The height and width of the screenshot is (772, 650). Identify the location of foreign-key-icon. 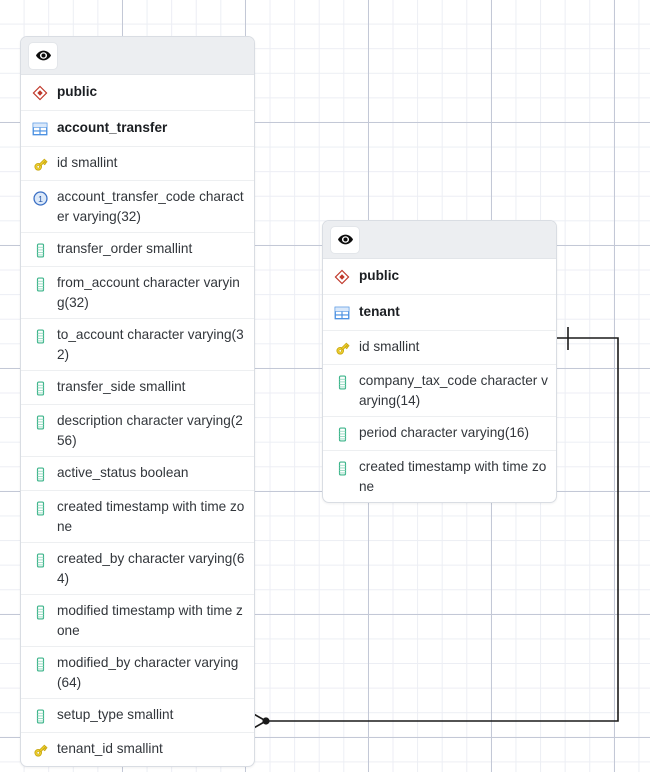
(40, 750).